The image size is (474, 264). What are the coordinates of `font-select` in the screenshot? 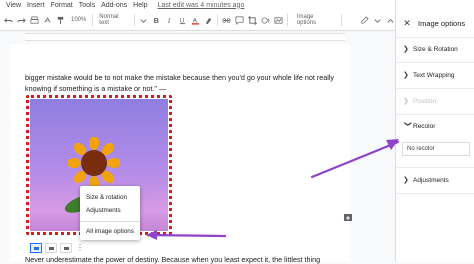 It's located at (143, 20).